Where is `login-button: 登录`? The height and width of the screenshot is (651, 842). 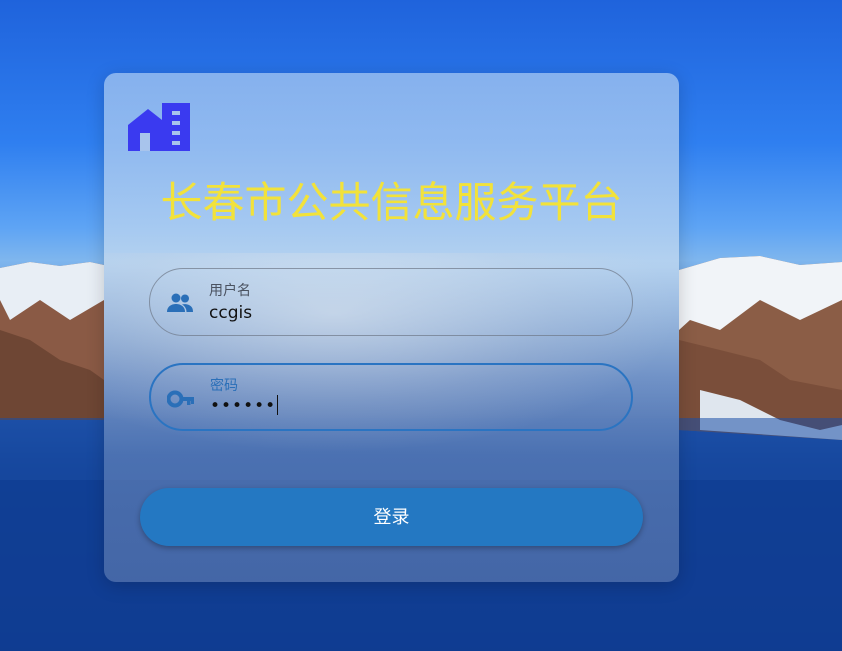 login-button: 登录 is located at coordinates (391, 517).